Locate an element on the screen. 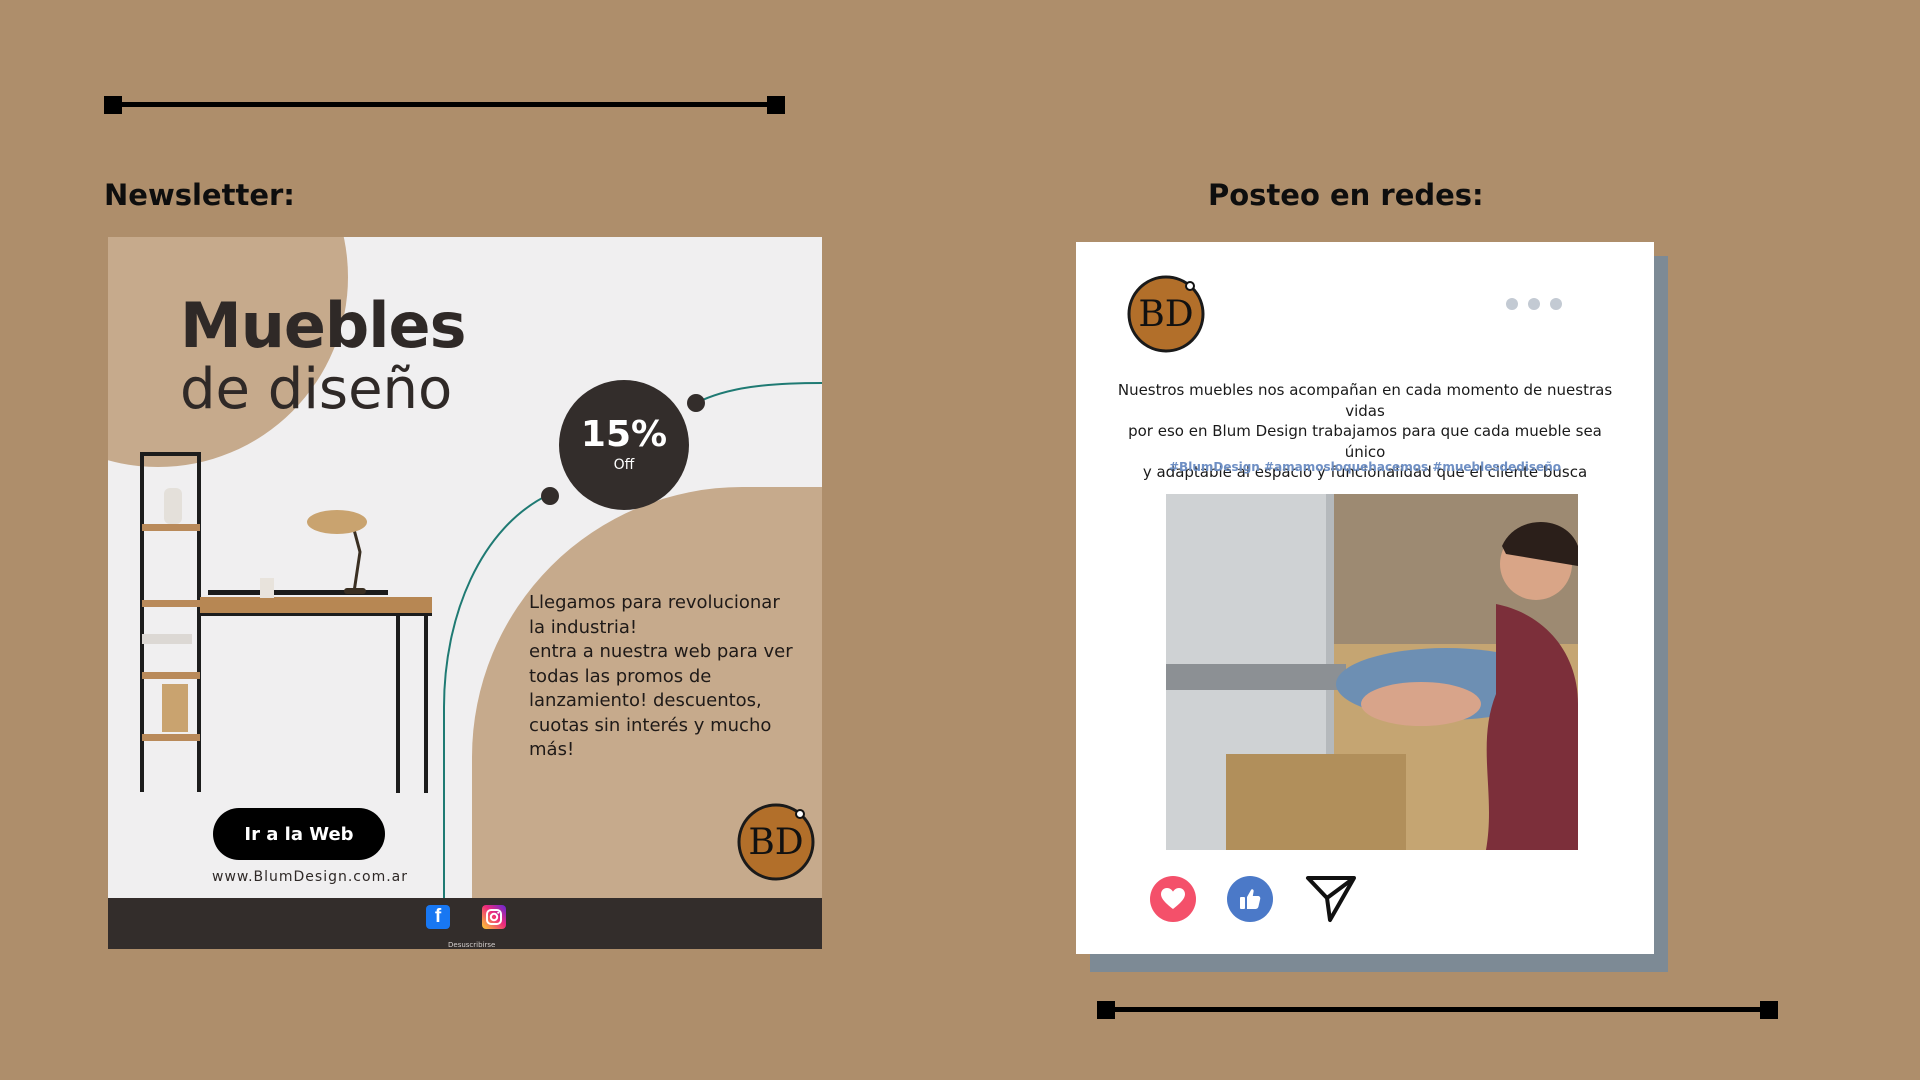 The height and width of the screenshot is (1080, 1920). website-link: www.BlumDesign.com.ar is located at coordinates (310, 877).